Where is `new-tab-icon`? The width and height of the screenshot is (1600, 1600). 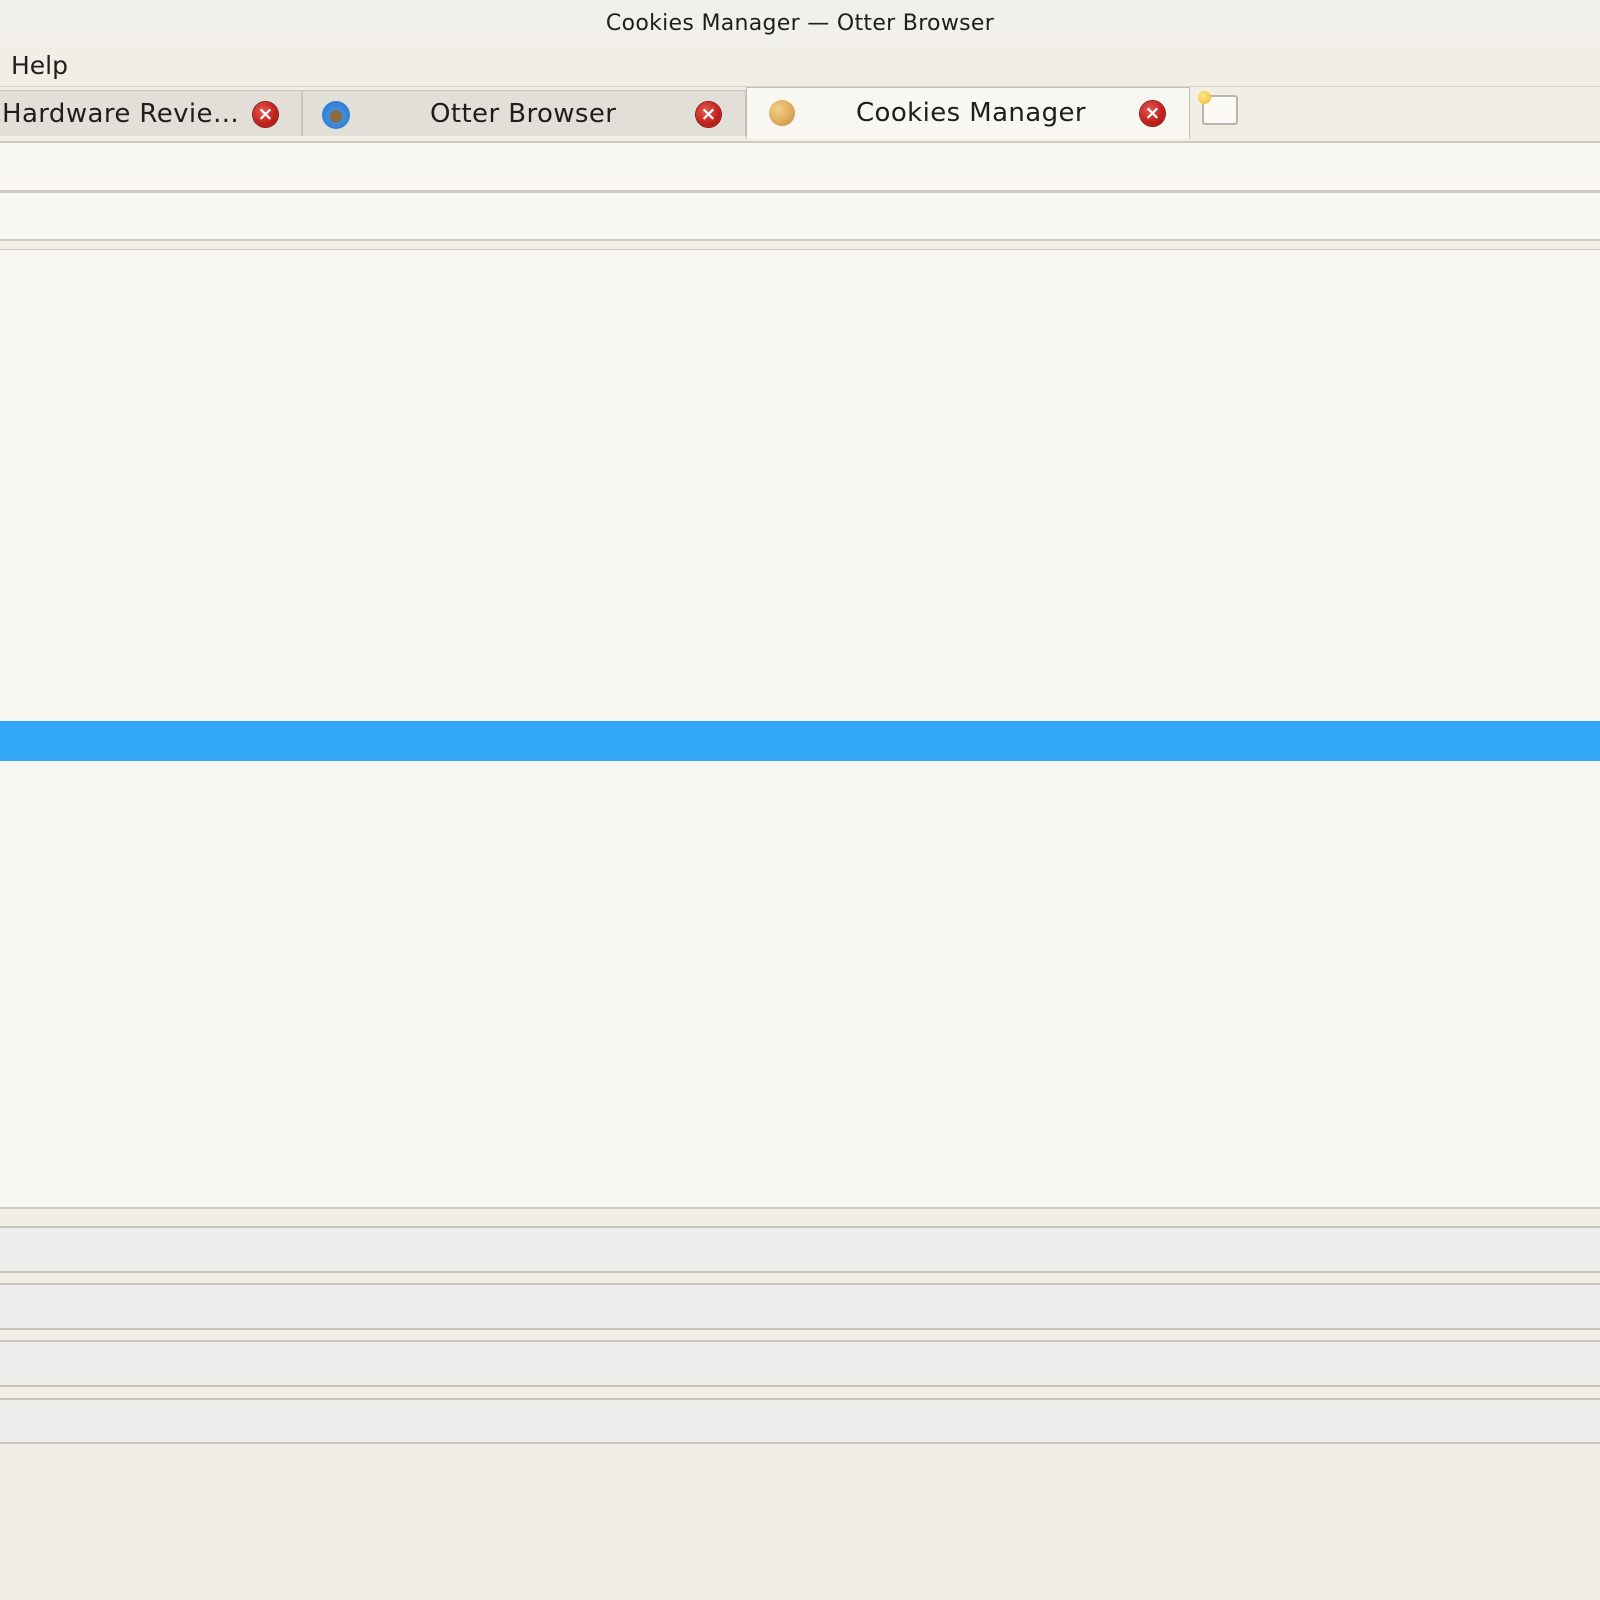
new-tab-icon is located at coordinates (1218, 108).